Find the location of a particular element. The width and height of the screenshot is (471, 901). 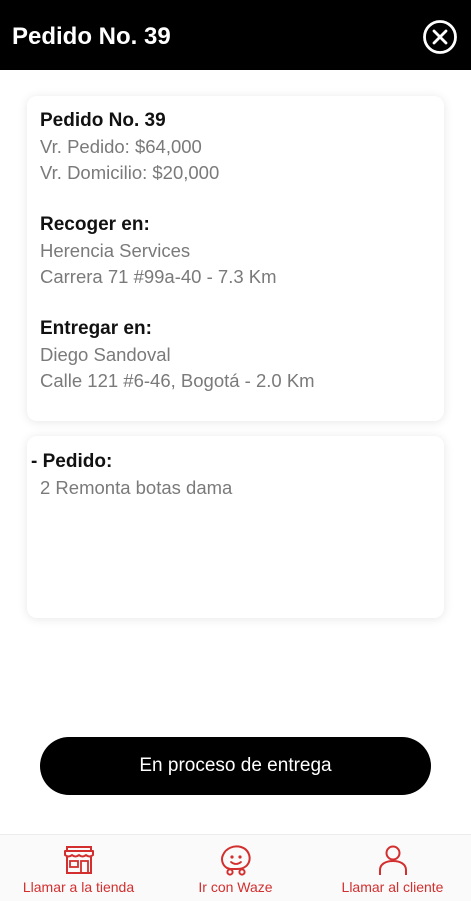

order-value: Vr. Pedido: $64,000 is located at coordinates (121, 146).